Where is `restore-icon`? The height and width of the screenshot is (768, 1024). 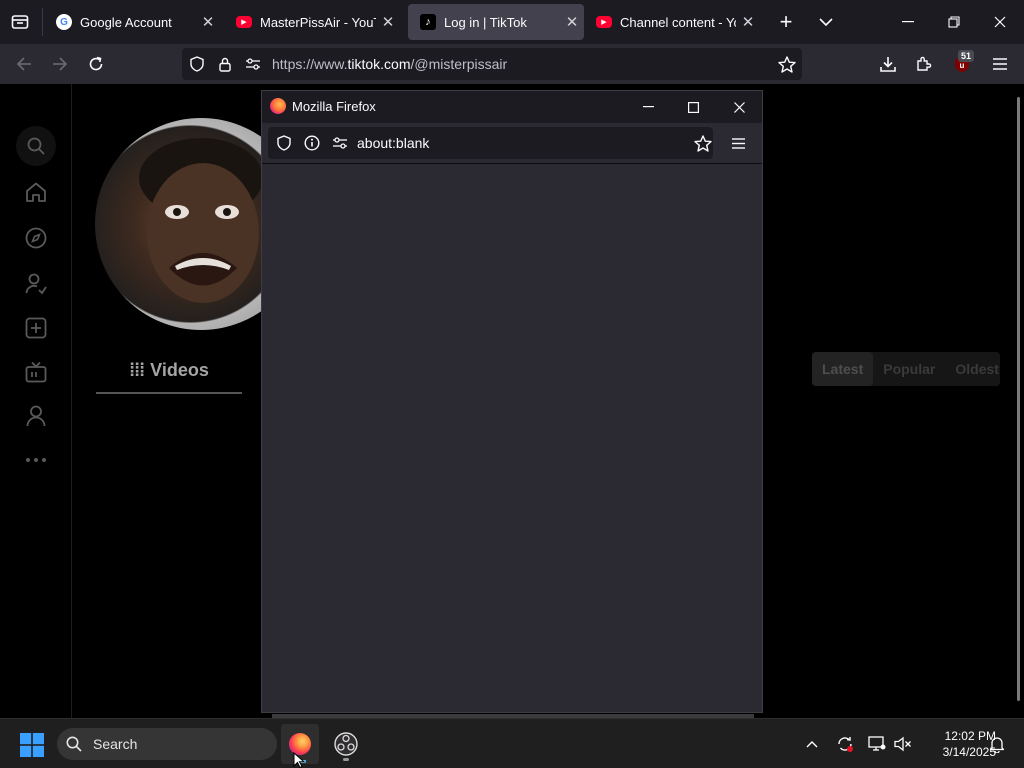 restore-icon is located at coordinates (954, 22).